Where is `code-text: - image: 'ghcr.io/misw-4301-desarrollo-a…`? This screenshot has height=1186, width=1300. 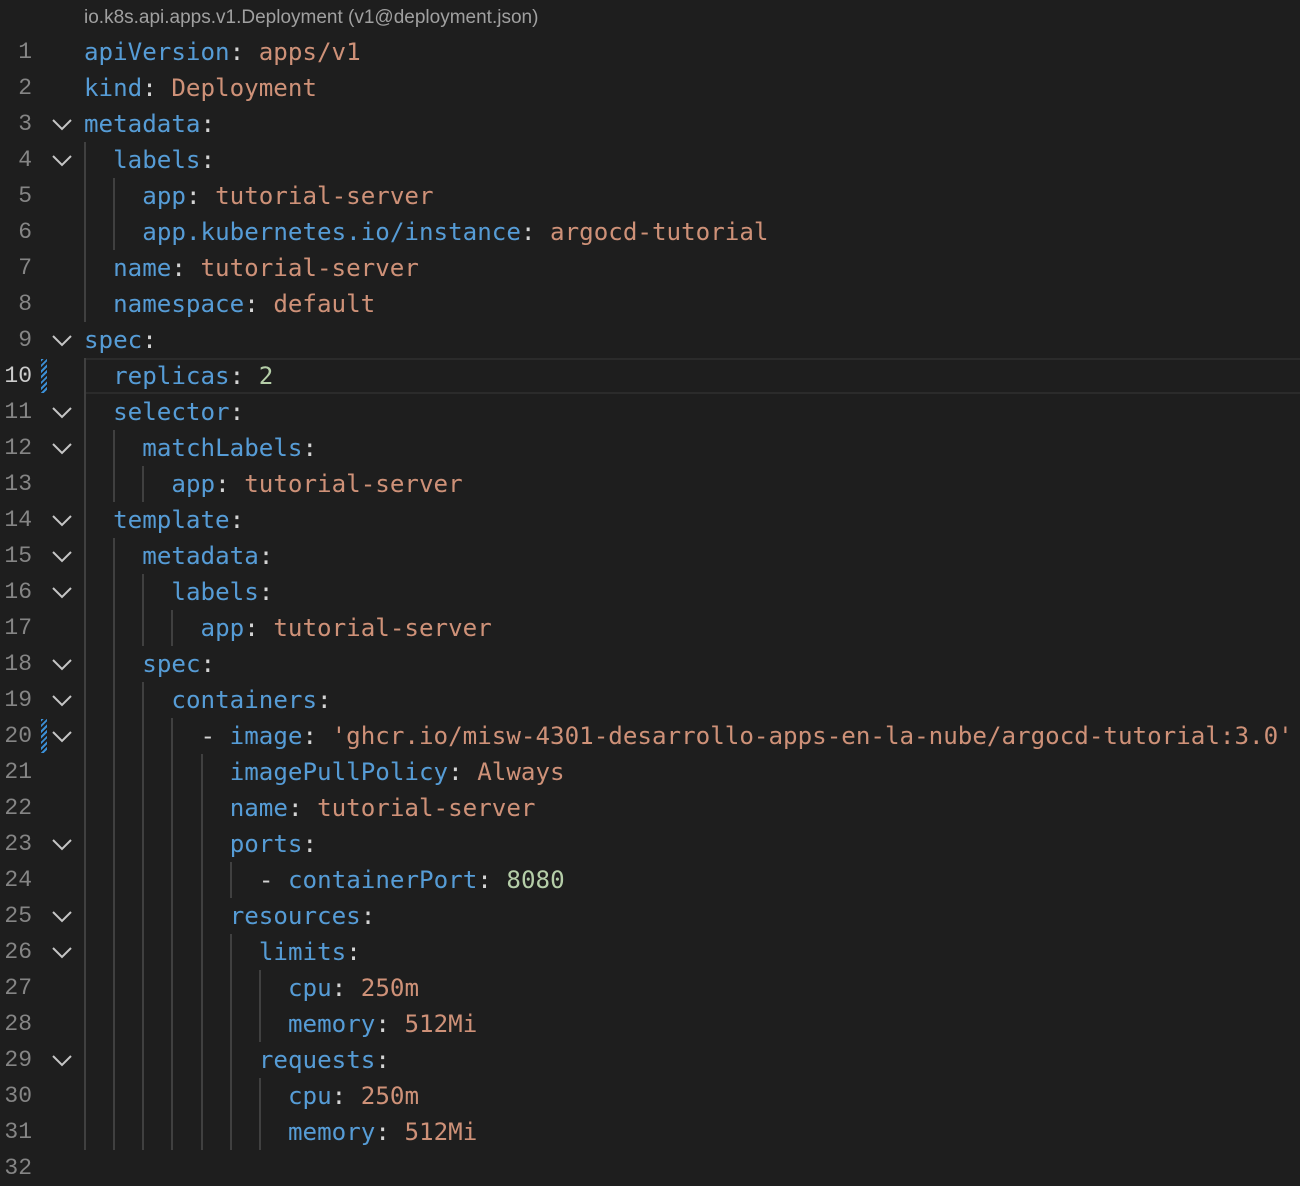 code-text: - image: 'ghcr.io/misw-4301-desarrollo-a… is located at coordinates (747, 736).